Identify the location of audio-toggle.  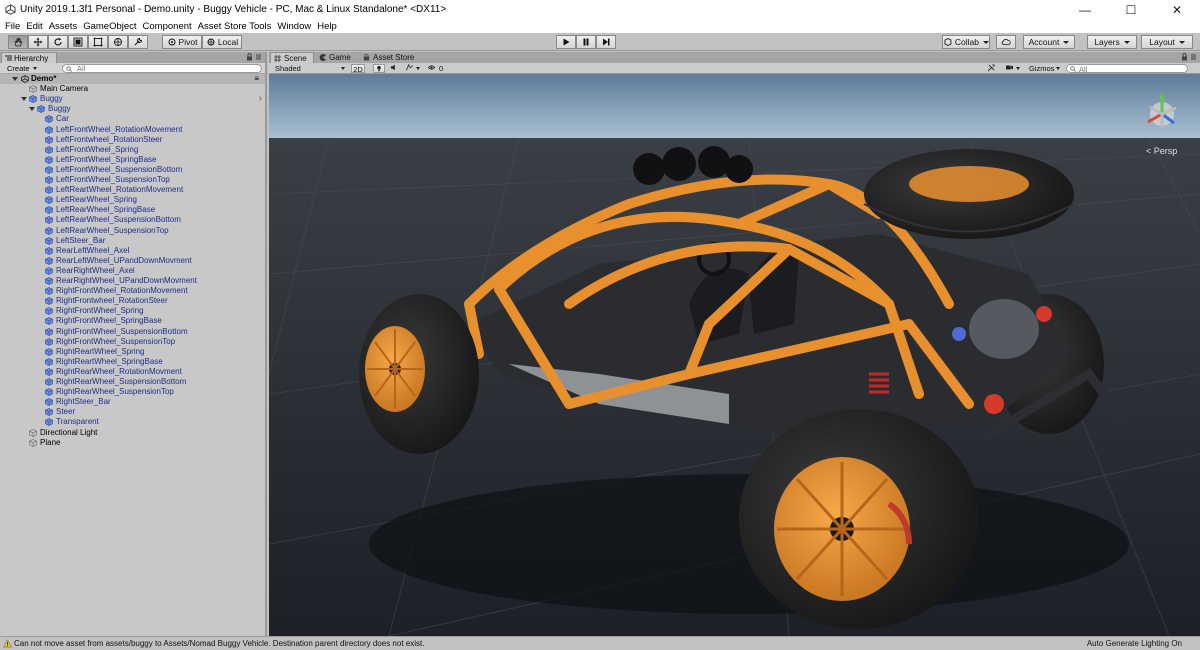
(395, 68).